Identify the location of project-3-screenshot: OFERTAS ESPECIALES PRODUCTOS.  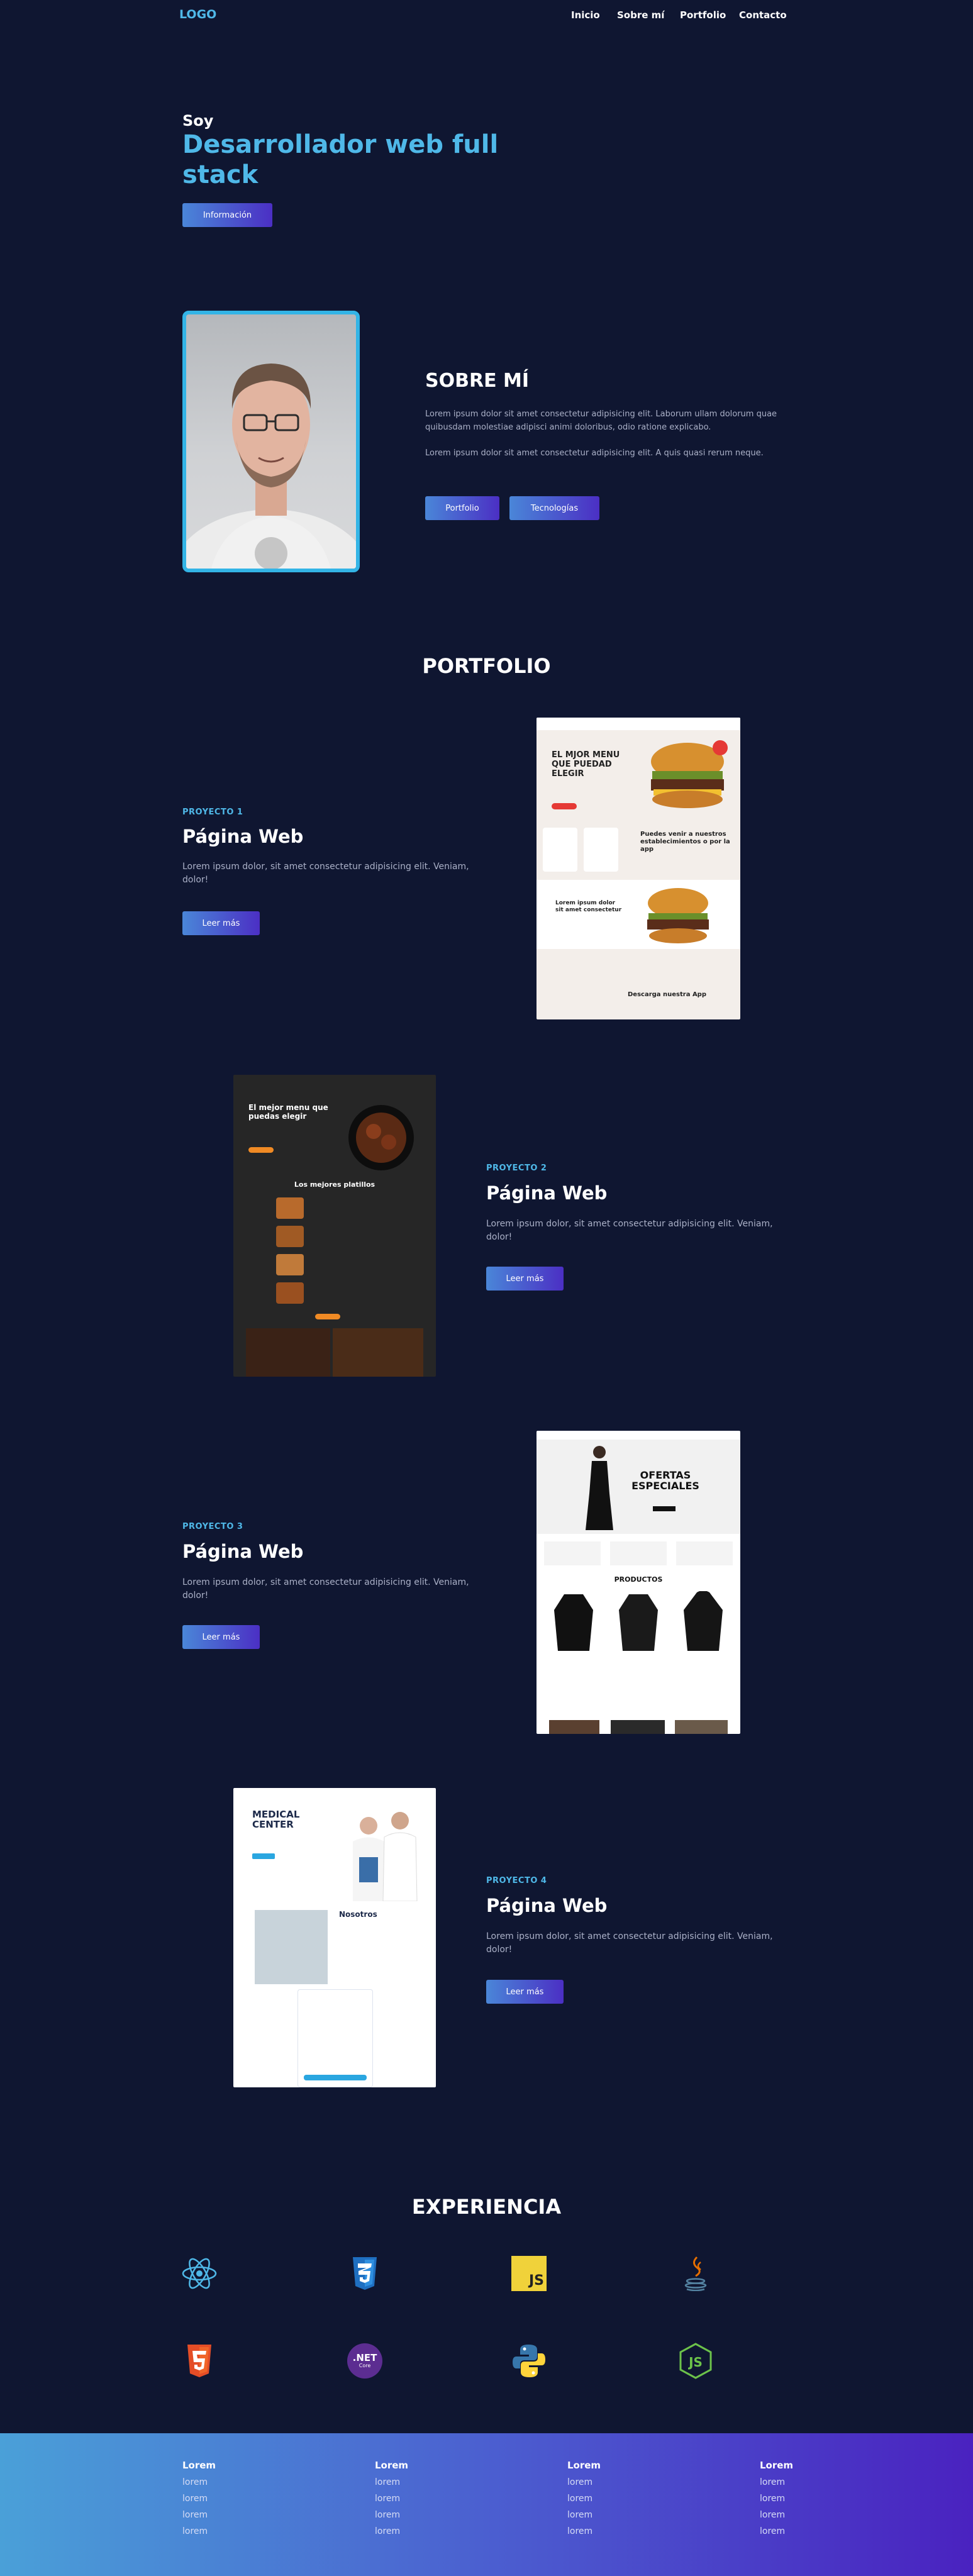
(638, 1582).